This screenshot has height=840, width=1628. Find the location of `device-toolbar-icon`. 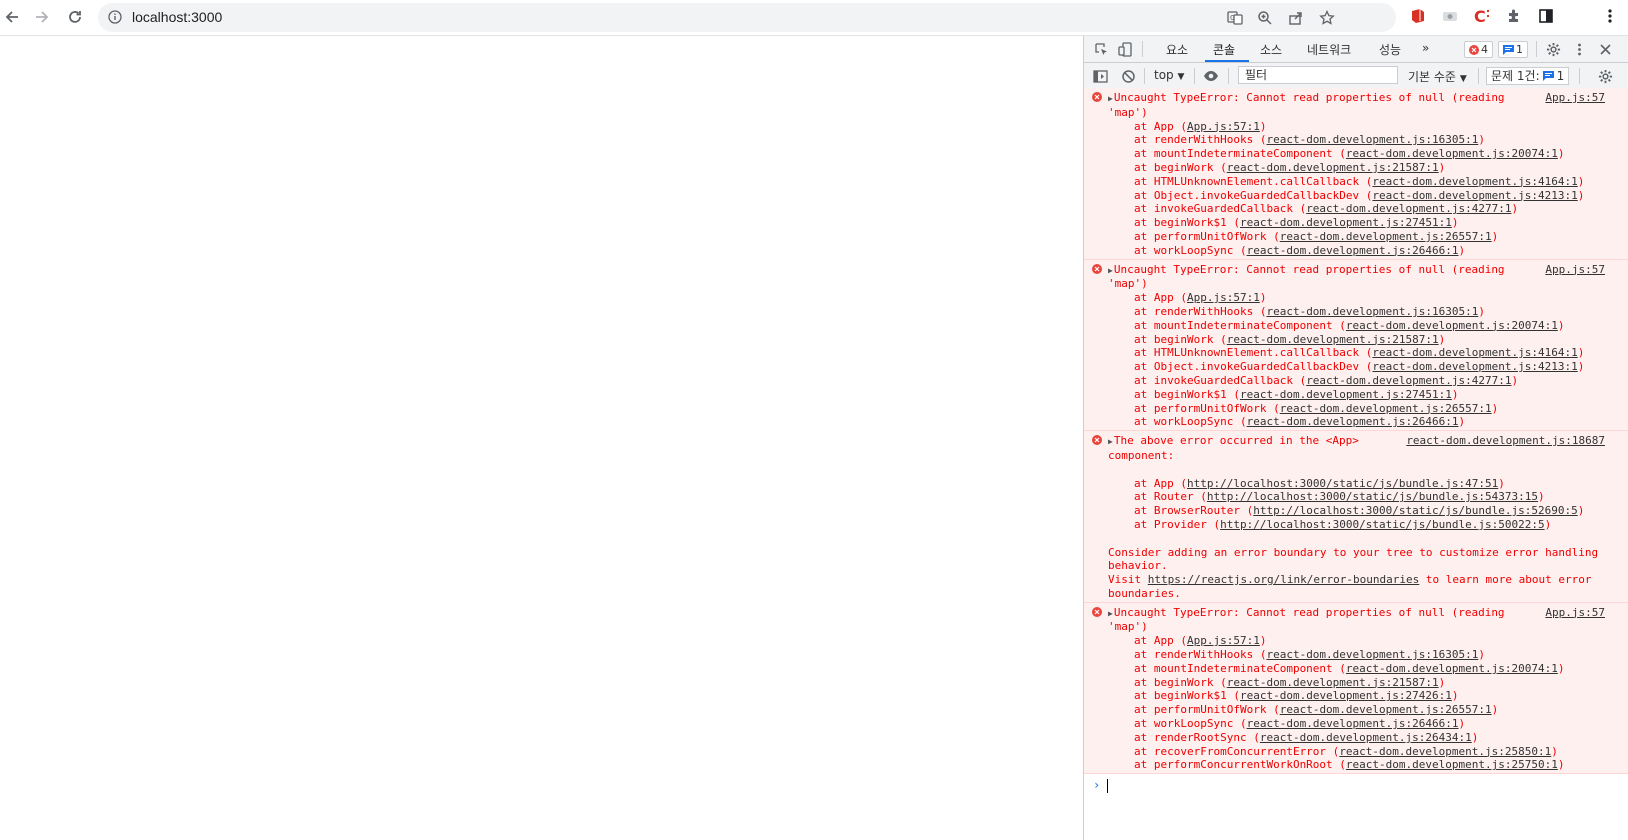

device-toolbar-icon is located at coordinates (1125, 49).